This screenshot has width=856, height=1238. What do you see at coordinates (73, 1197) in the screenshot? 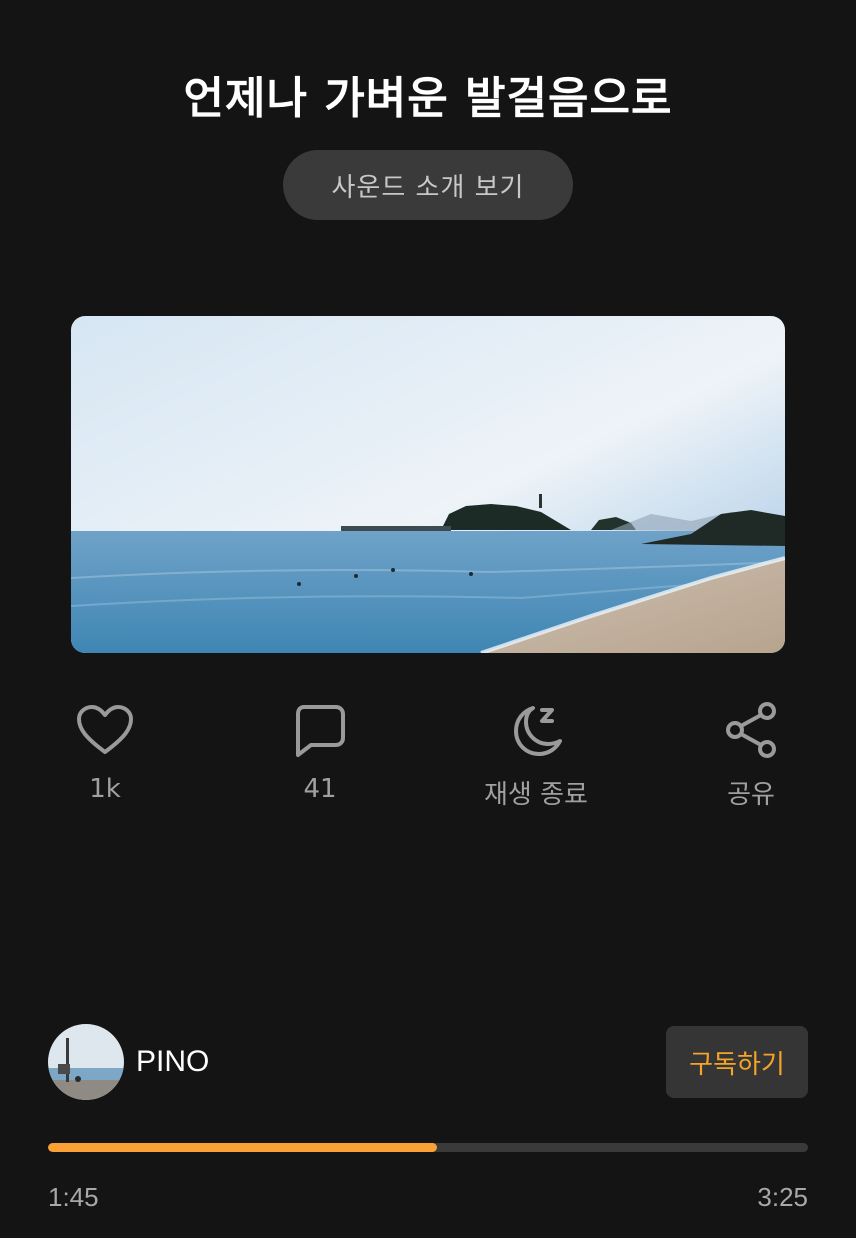
I see `current-time: 1:45` at bounding box center [73, 1197].